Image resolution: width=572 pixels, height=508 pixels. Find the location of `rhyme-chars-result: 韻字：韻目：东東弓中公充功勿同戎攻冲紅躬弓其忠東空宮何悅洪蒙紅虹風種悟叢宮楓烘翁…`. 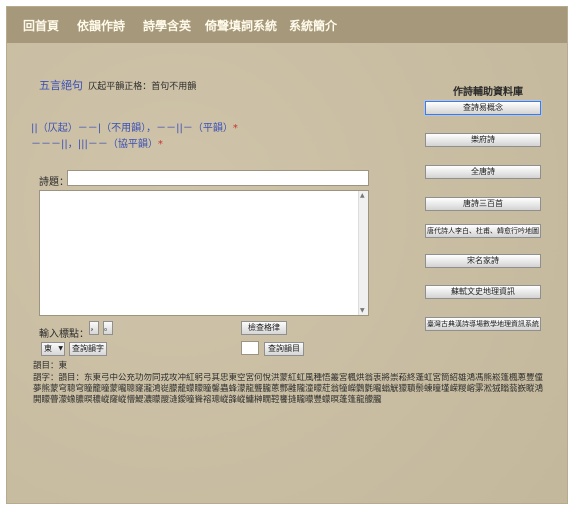

rhyme-chars-result: 韻字：韻目：东東弓中公充功勿同戎攻冲紅躬弓其忠東空宮何悅洪蒙紅虹風種悟叢宮楓烘翁… is located at coordinates (288, 389).